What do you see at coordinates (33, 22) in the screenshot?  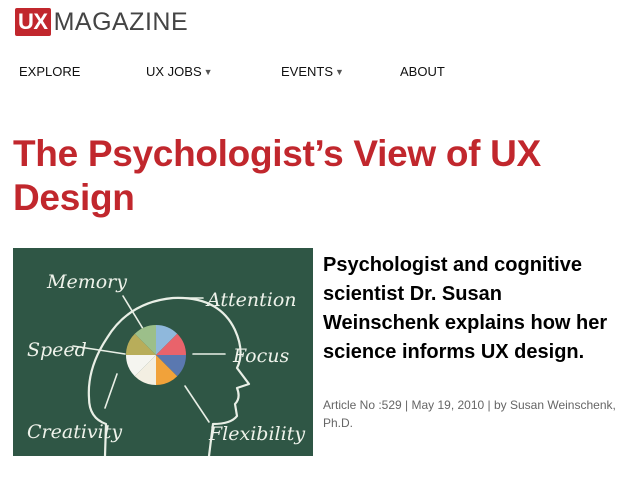 I see `logo-mark: UX` at bounding box center [33, 22].